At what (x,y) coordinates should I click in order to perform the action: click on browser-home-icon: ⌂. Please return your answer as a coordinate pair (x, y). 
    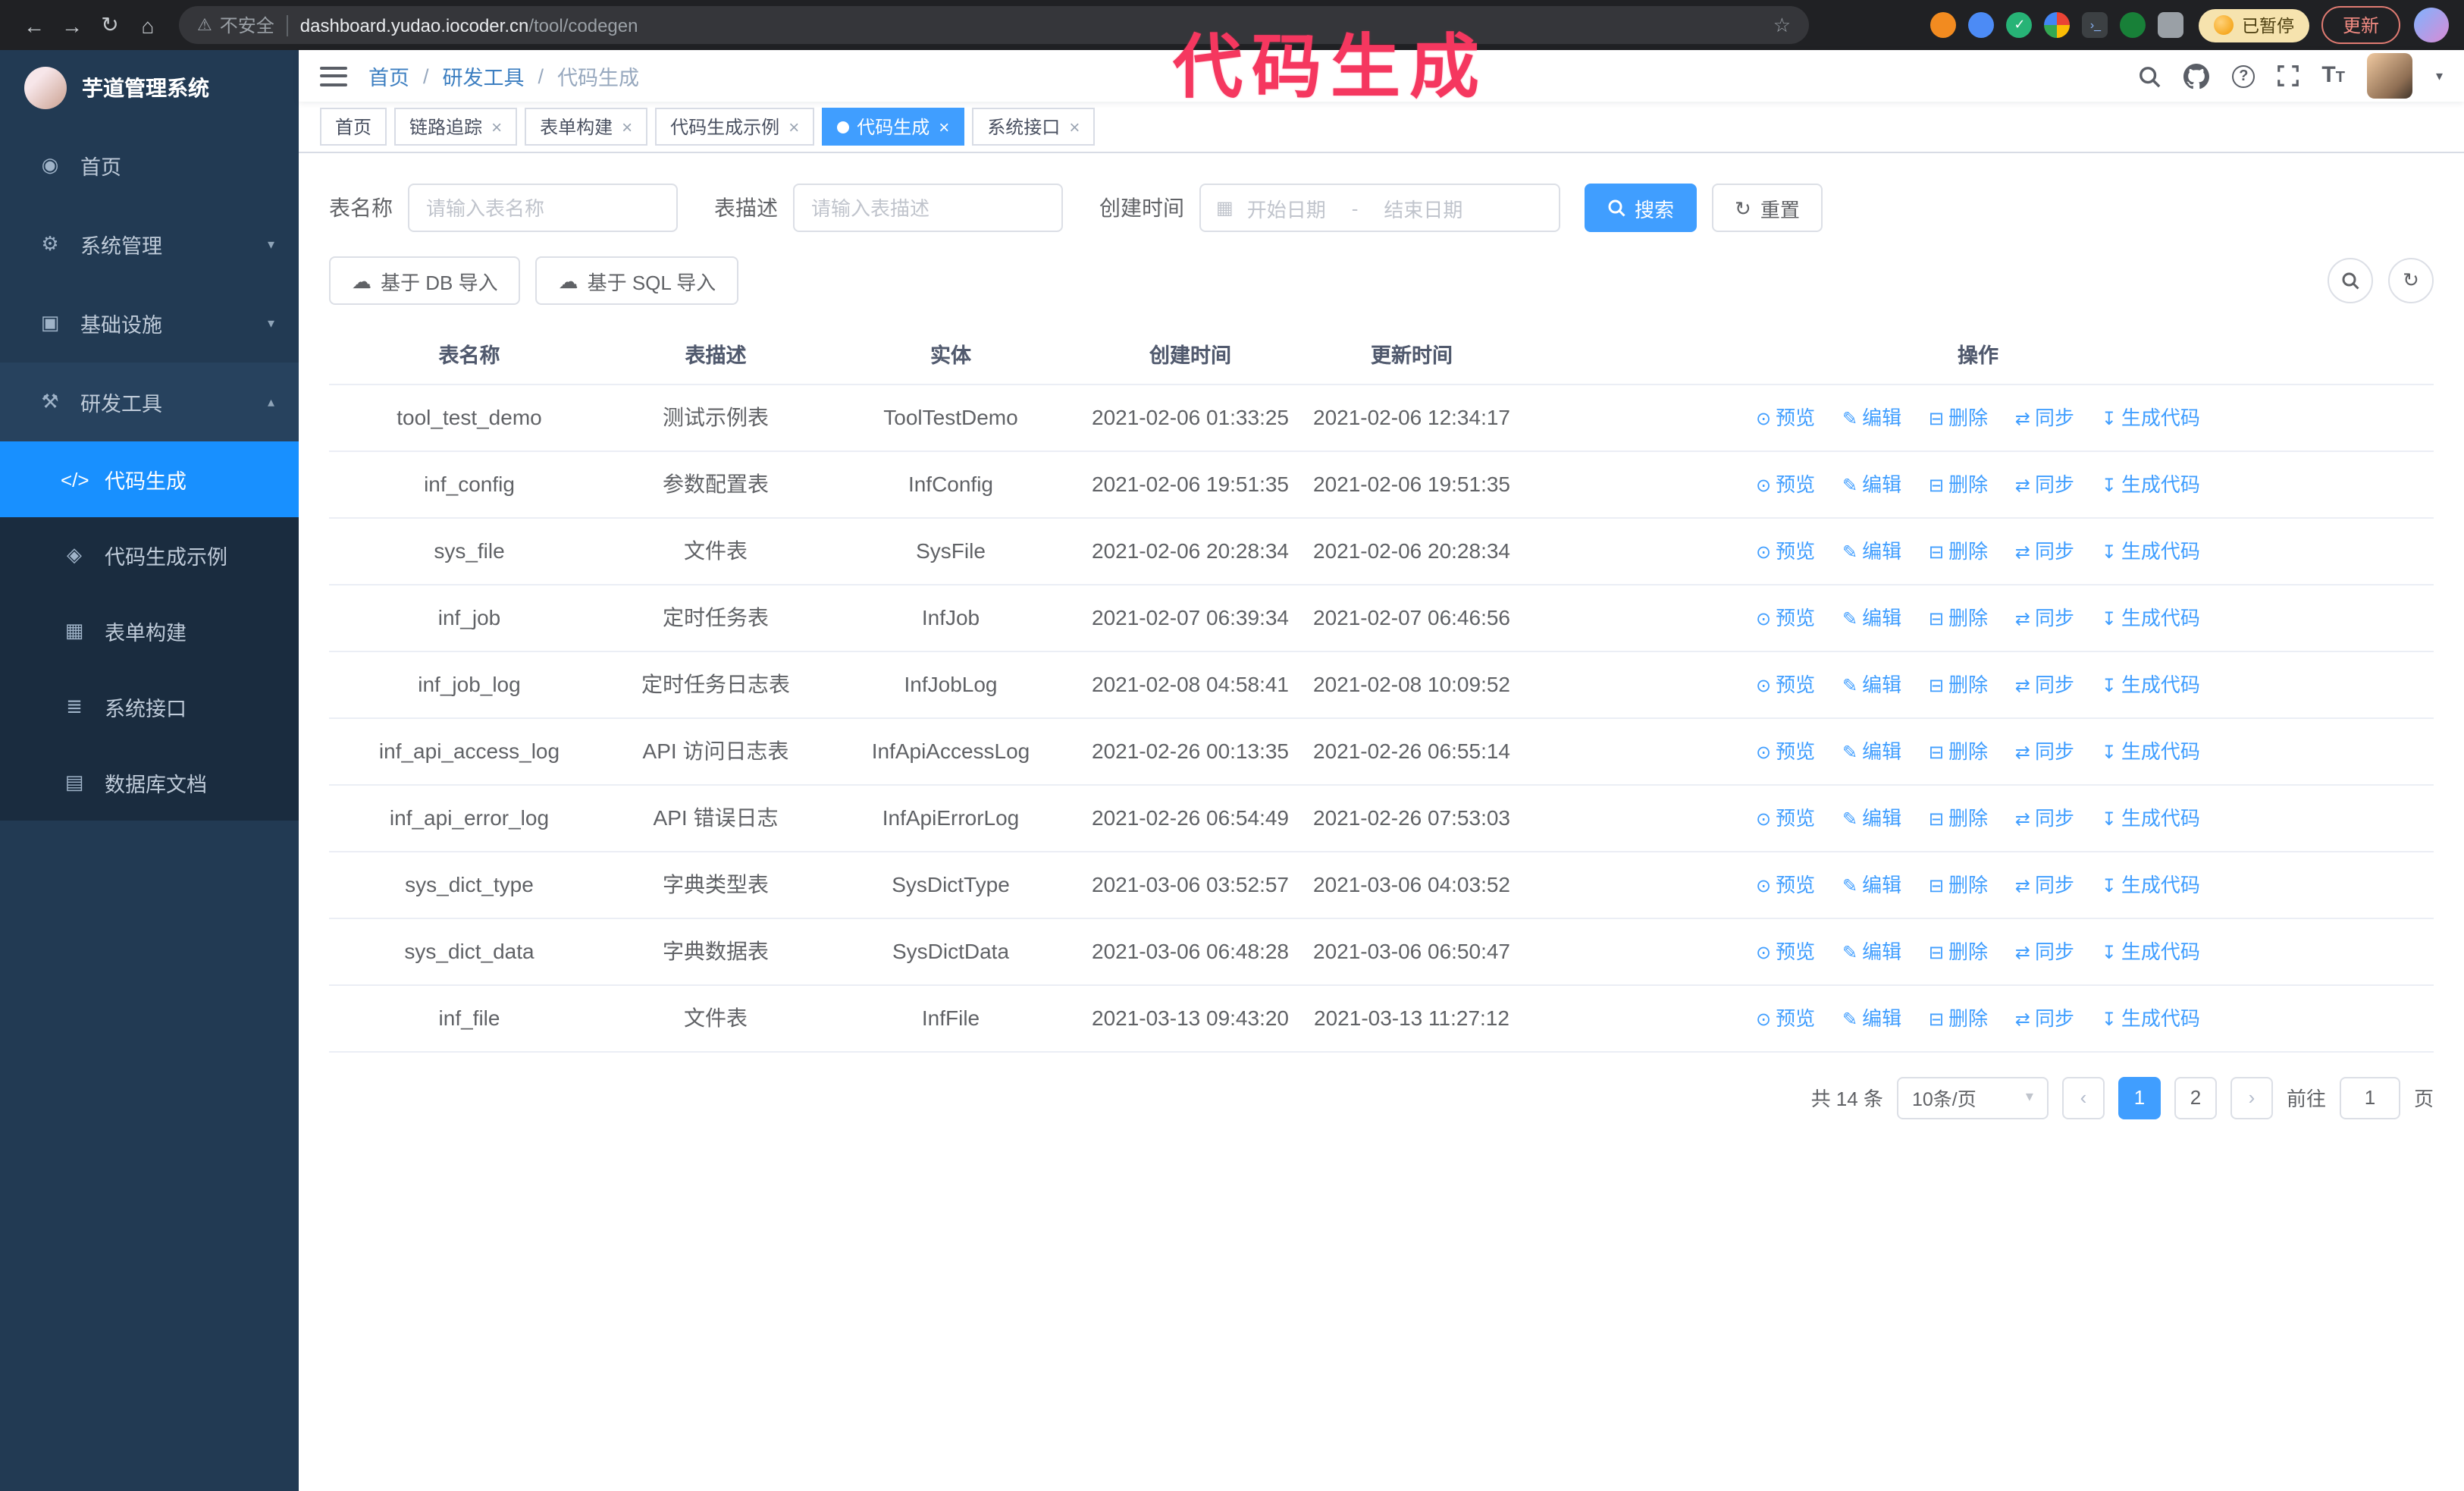
    Looking at the image, I should click on (148, 25).